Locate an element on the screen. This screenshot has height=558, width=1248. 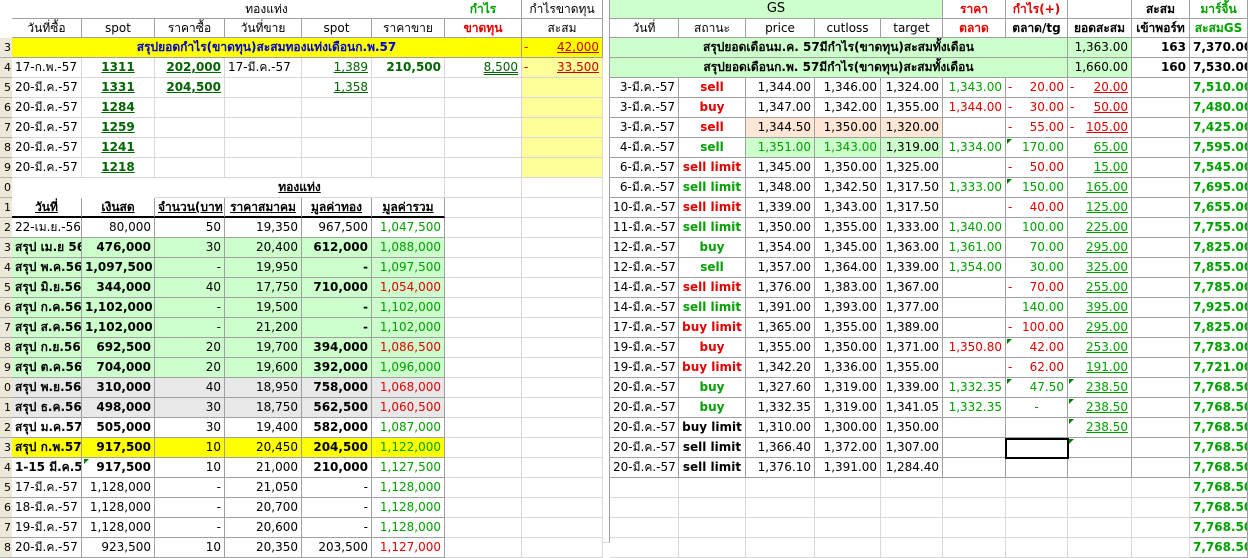
gs-market-tg: -70.00 is located at coordinates (1037, 288).